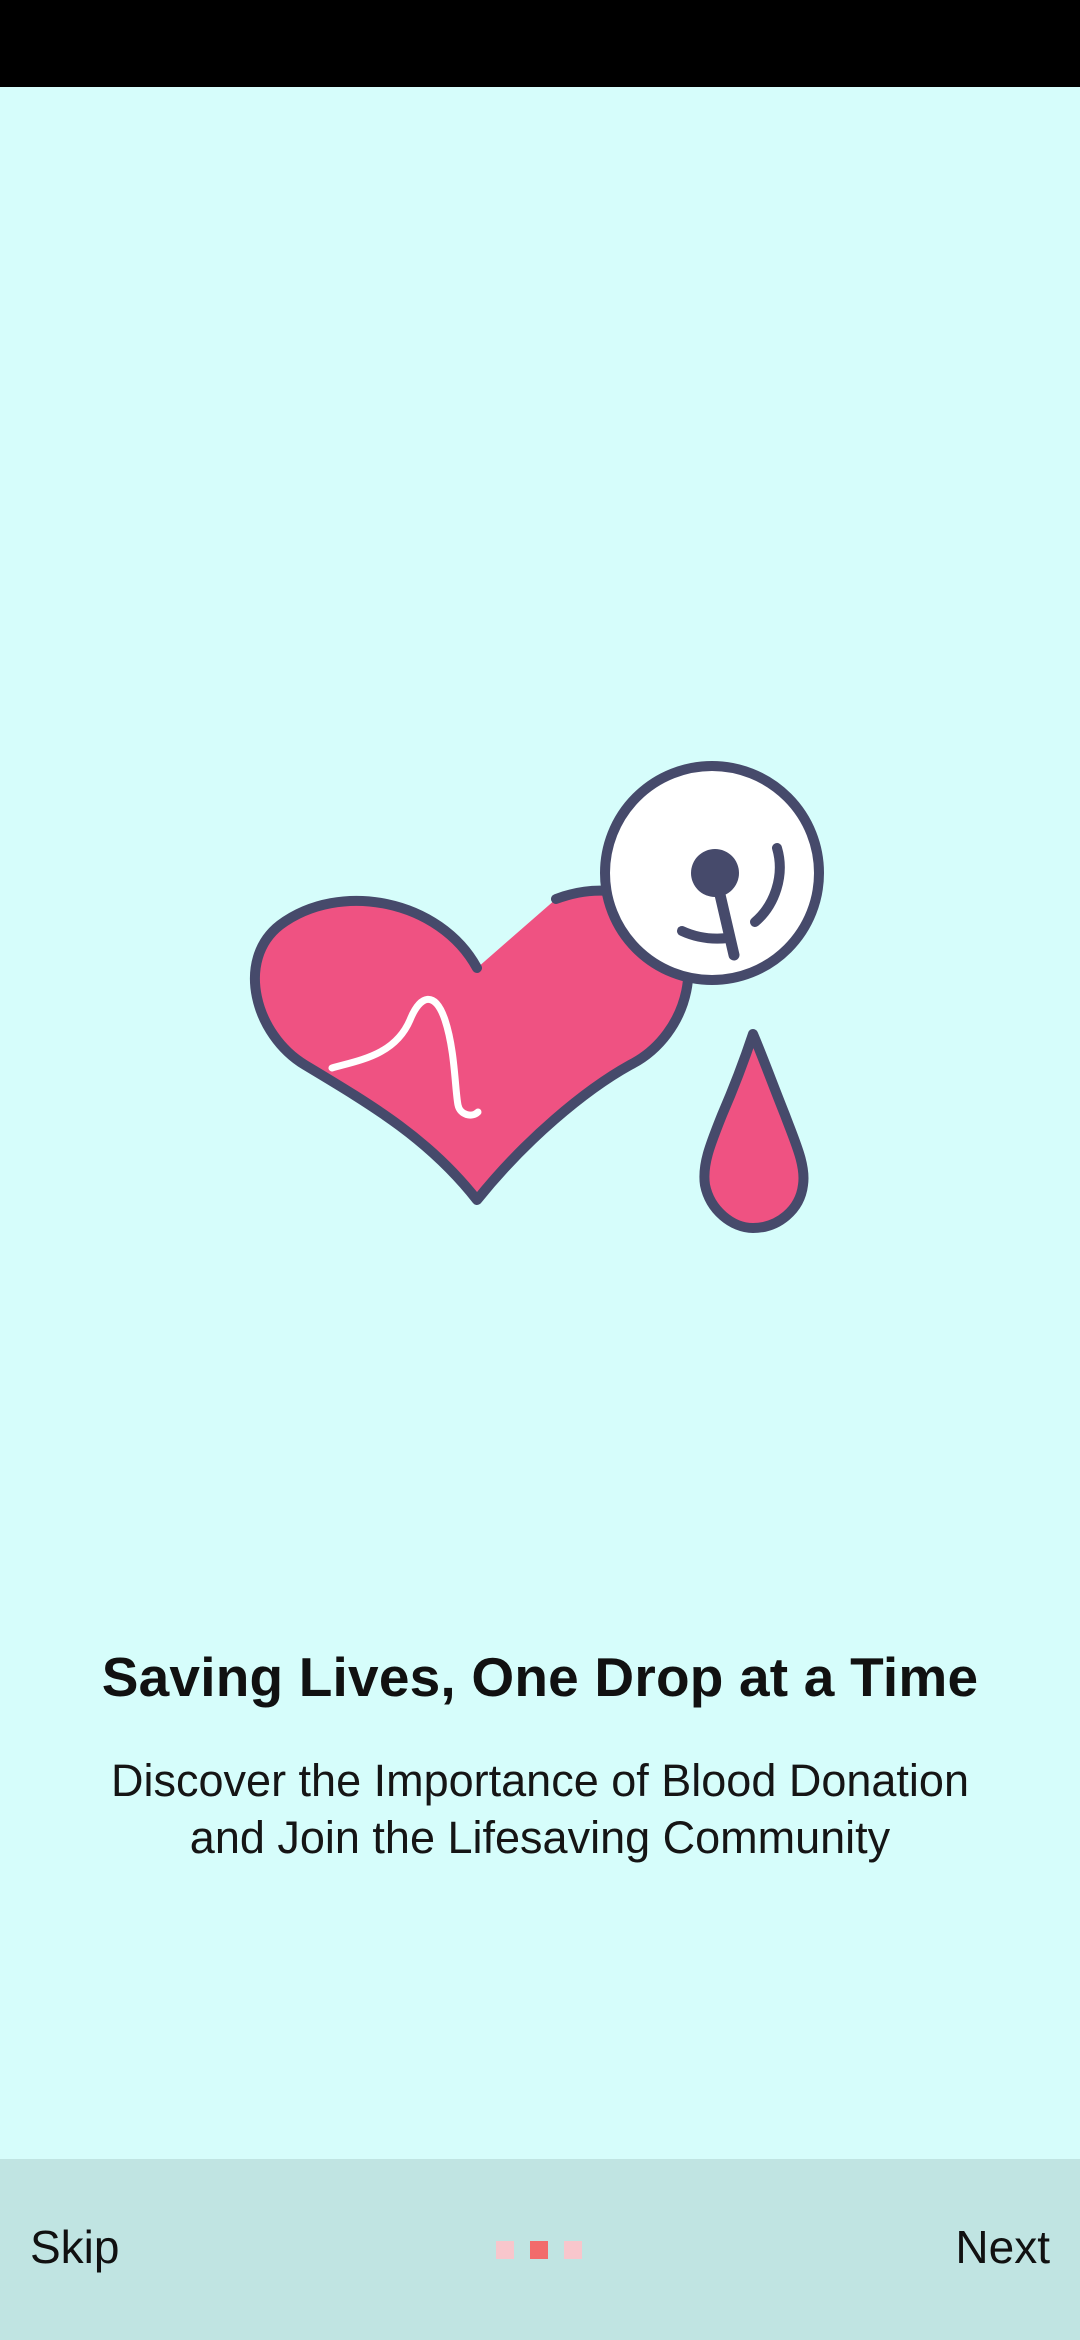 Image resolution: width=1080 pixels, height=2340 pixels. I want to click on skip-button: Skip, so click(74, 2247).